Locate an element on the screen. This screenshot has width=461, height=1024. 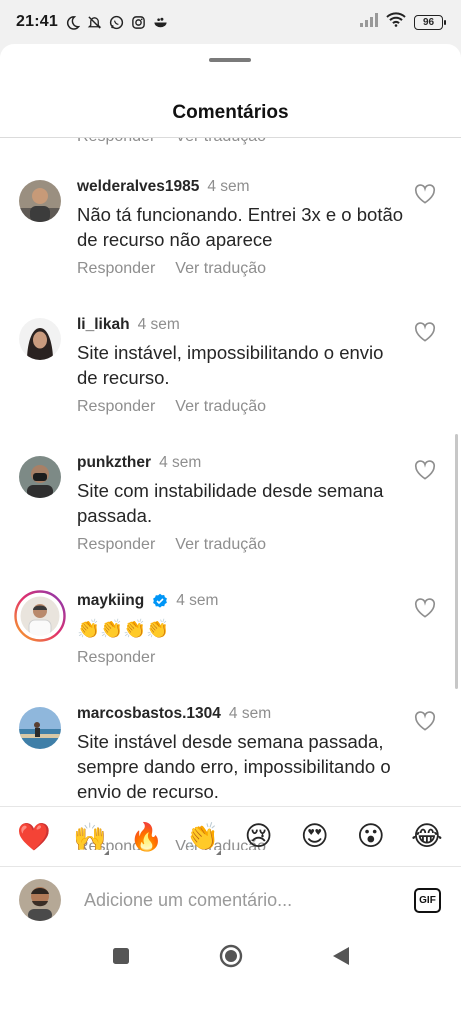
battery-icon: 96 is located at coordinates (430, 22).